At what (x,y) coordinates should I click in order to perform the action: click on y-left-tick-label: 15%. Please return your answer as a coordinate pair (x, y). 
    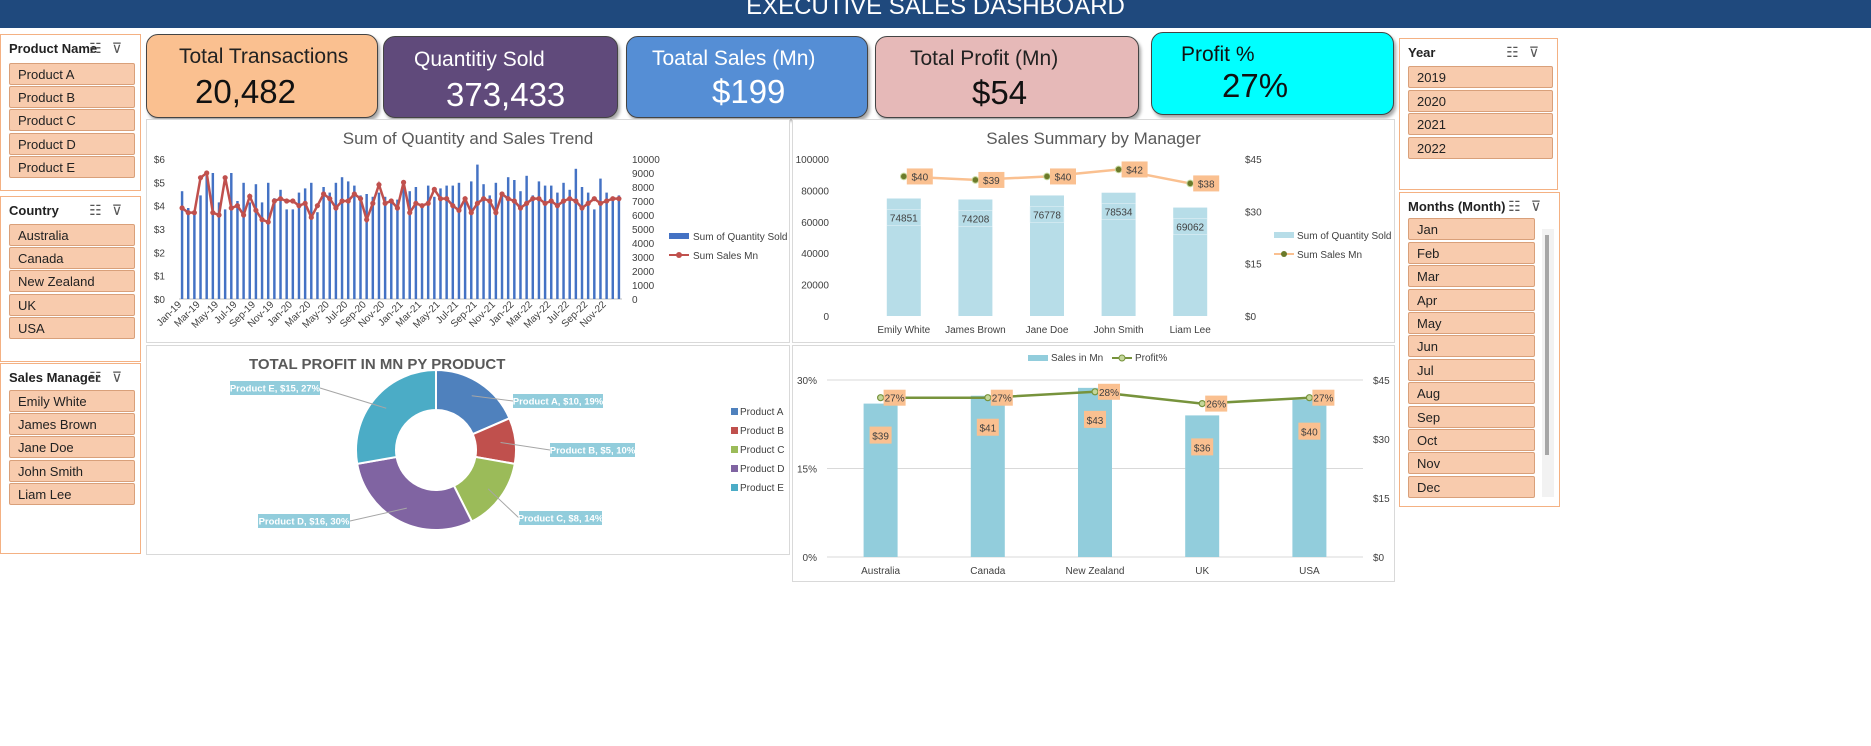
    Looking at the image, I should click on (807, 470).